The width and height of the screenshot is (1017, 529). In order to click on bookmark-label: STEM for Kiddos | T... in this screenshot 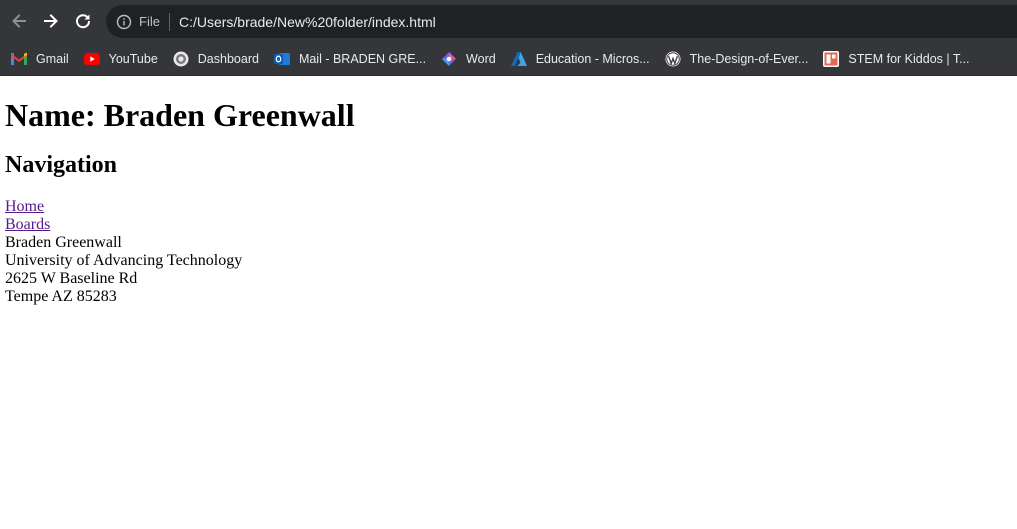, I will do `click(909, 58)`.